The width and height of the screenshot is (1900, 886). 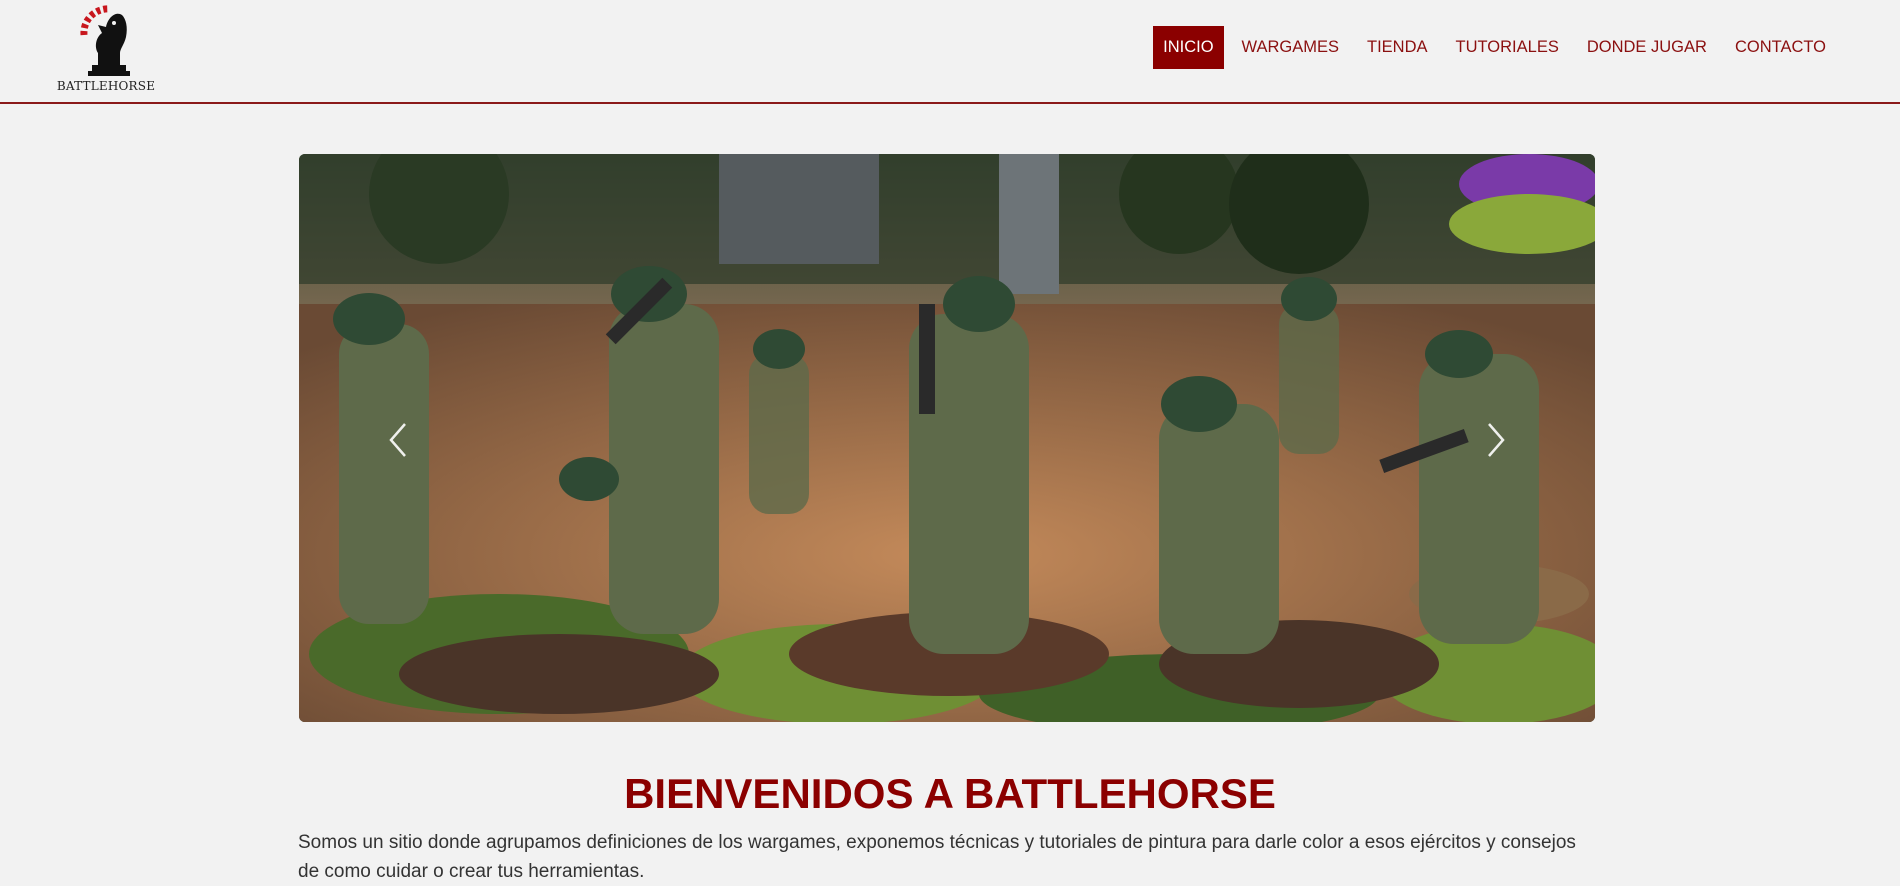 What do you see at coordinates (105, 40) in the screenshot?
I see `knight-chess-piece-icon` at bounding box center [105, 40].